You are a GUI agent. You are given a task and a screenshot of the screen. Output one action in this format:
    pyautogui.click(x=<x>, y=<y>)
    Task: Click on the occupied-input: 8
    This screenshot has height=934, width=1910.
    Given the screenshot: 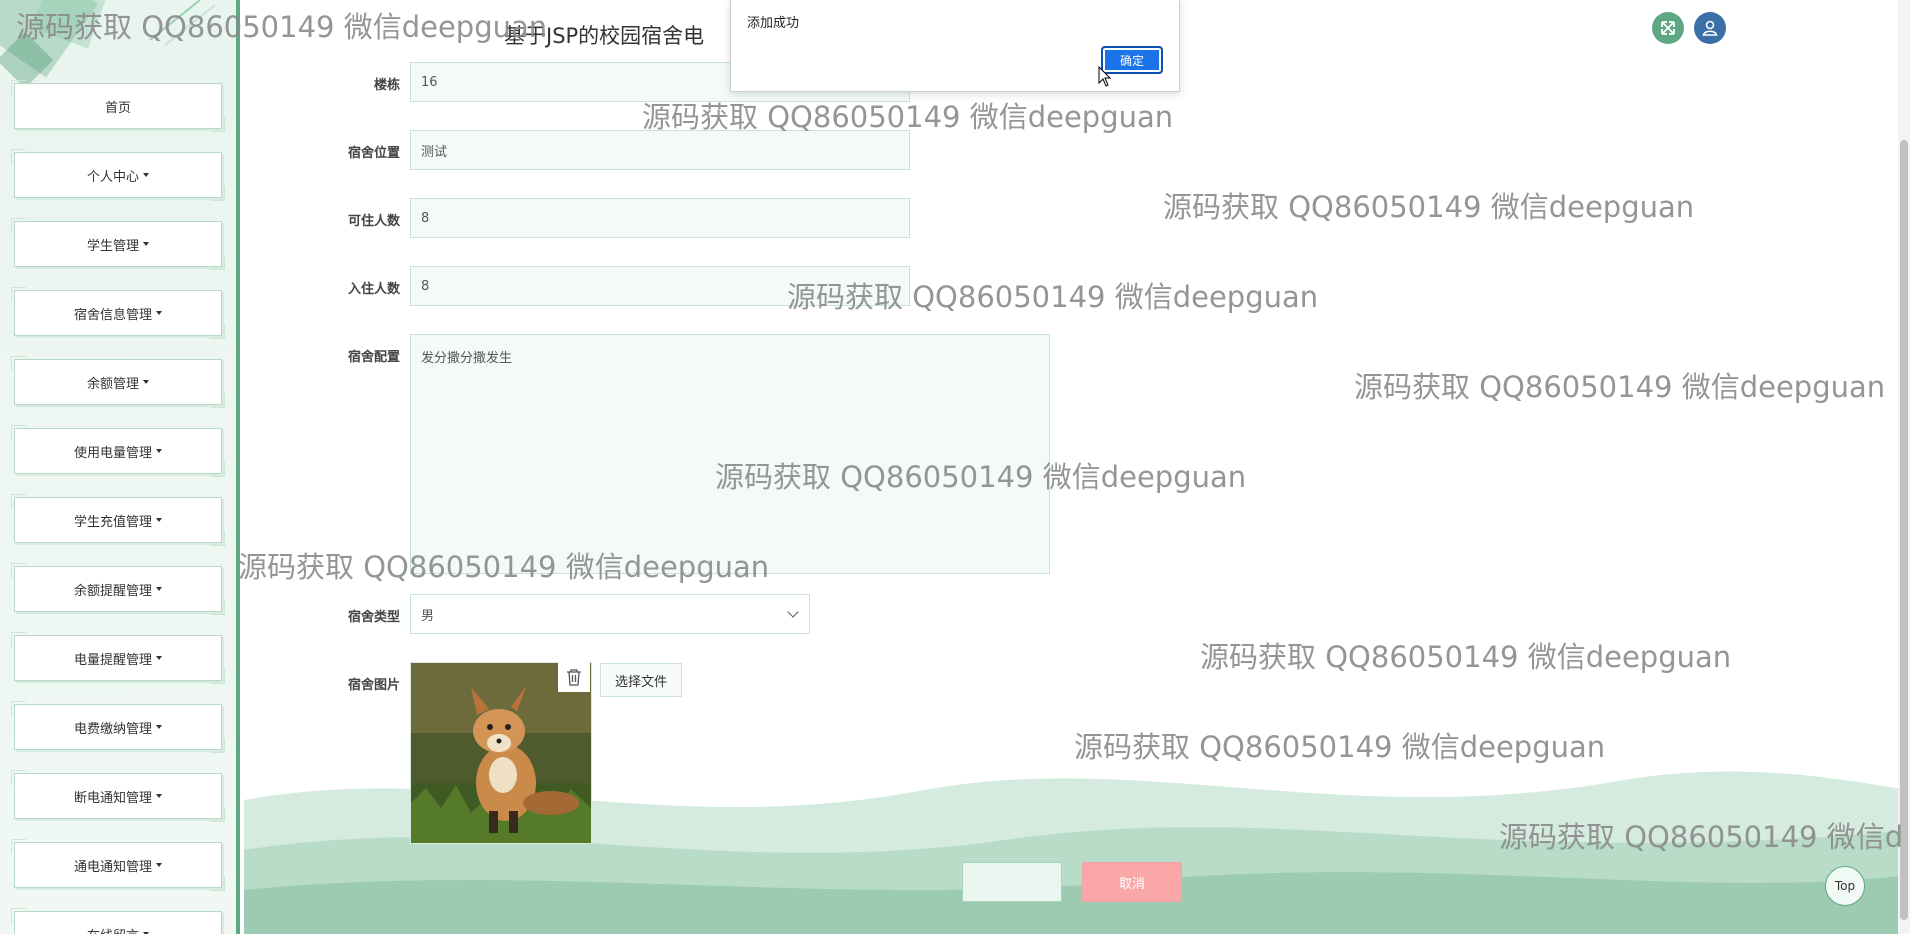 What is the action you would take?
    pyautogui.click(x=660, y=286)
    